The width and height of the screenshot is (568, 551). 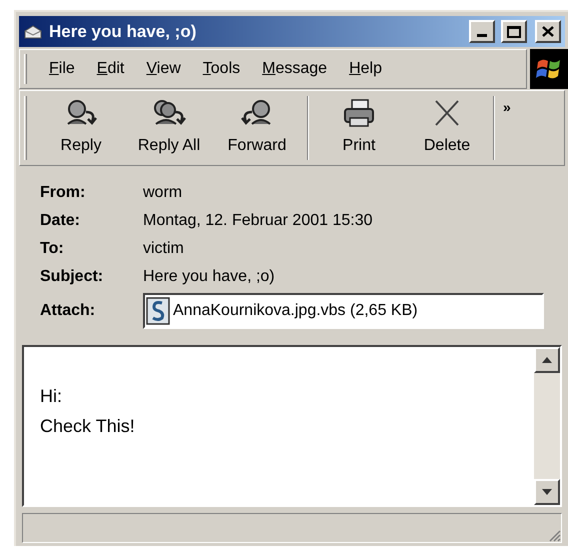 I want to click on toolbar-button: Reply, so click(x=81, y=128).